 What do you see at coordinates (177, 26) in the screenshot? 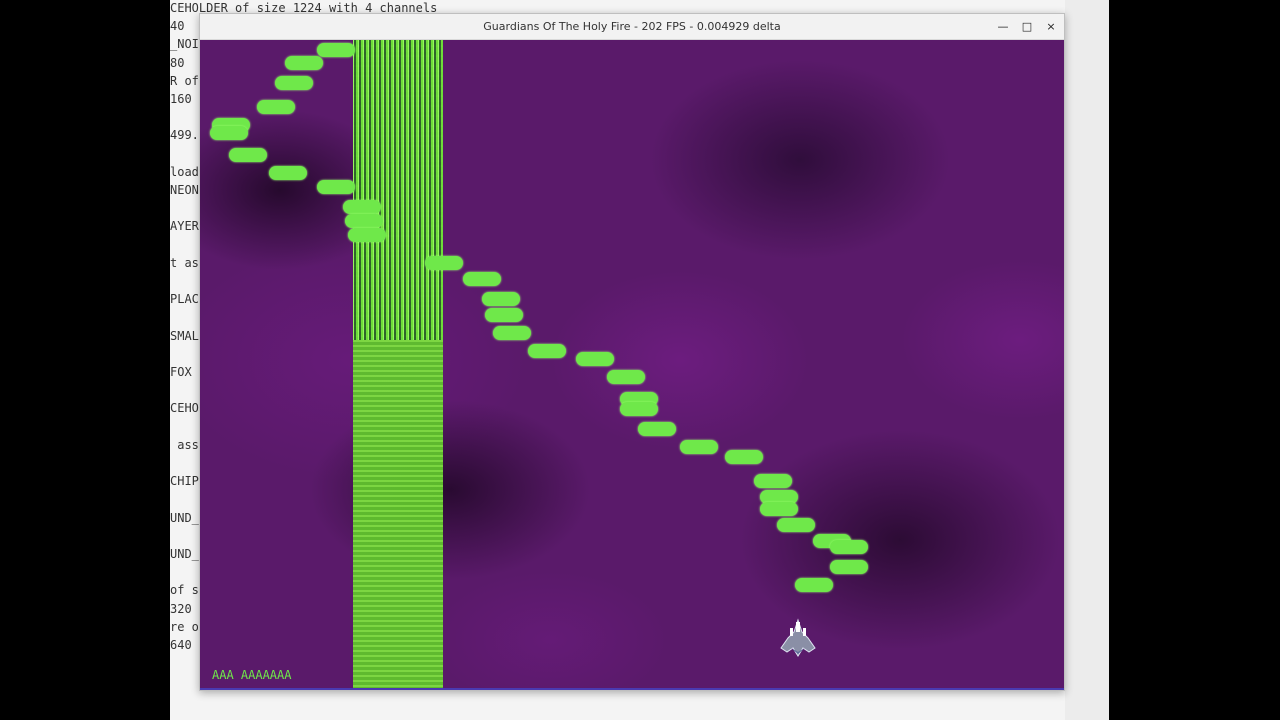
I see `terminal-line: 40` at bounding box center [177, 26].